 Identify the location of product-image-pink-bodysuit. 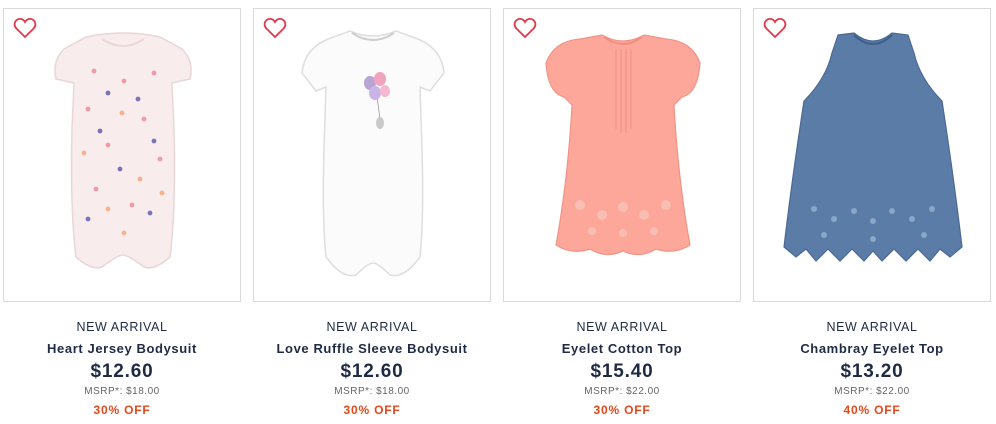
(123, 150).